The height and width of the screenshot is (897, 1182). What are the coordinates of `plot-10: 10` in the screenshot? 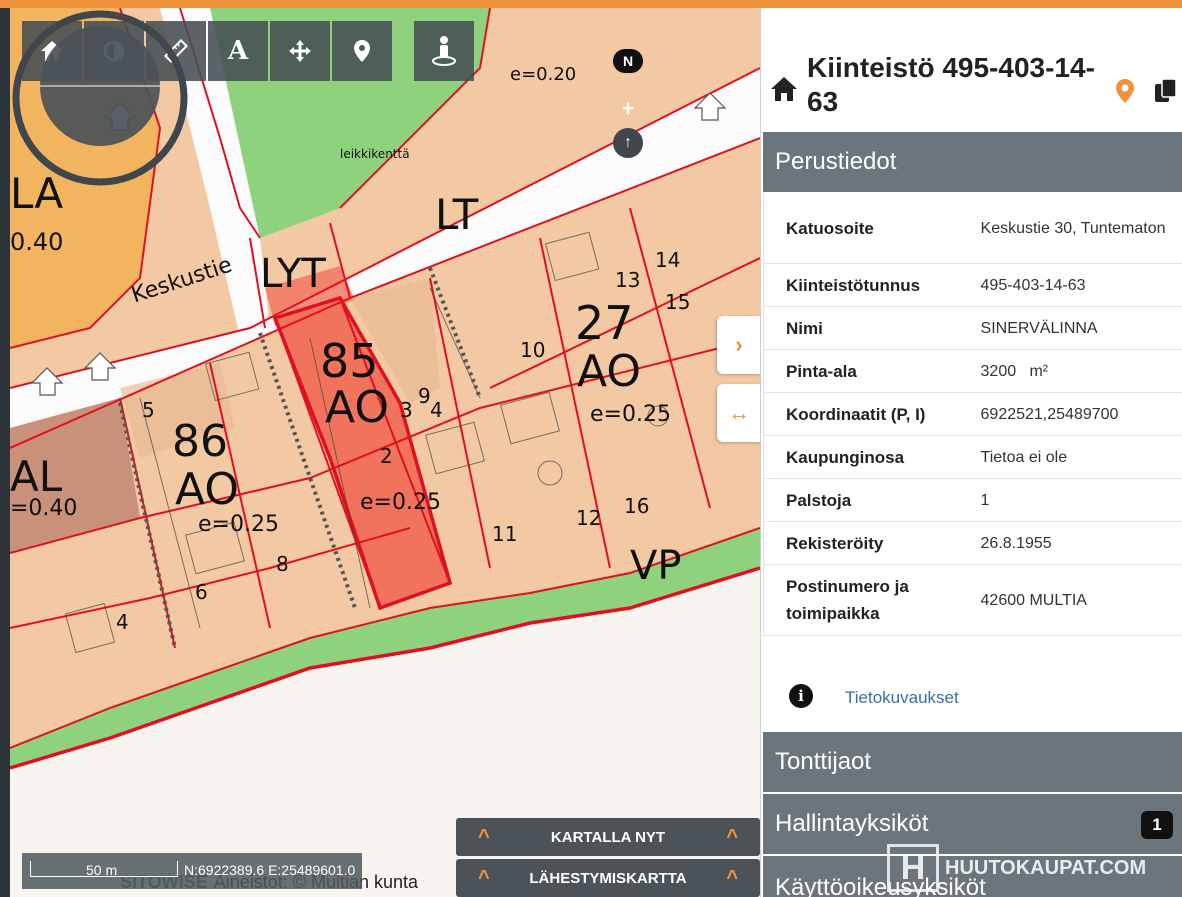 It's located at (533, 350).